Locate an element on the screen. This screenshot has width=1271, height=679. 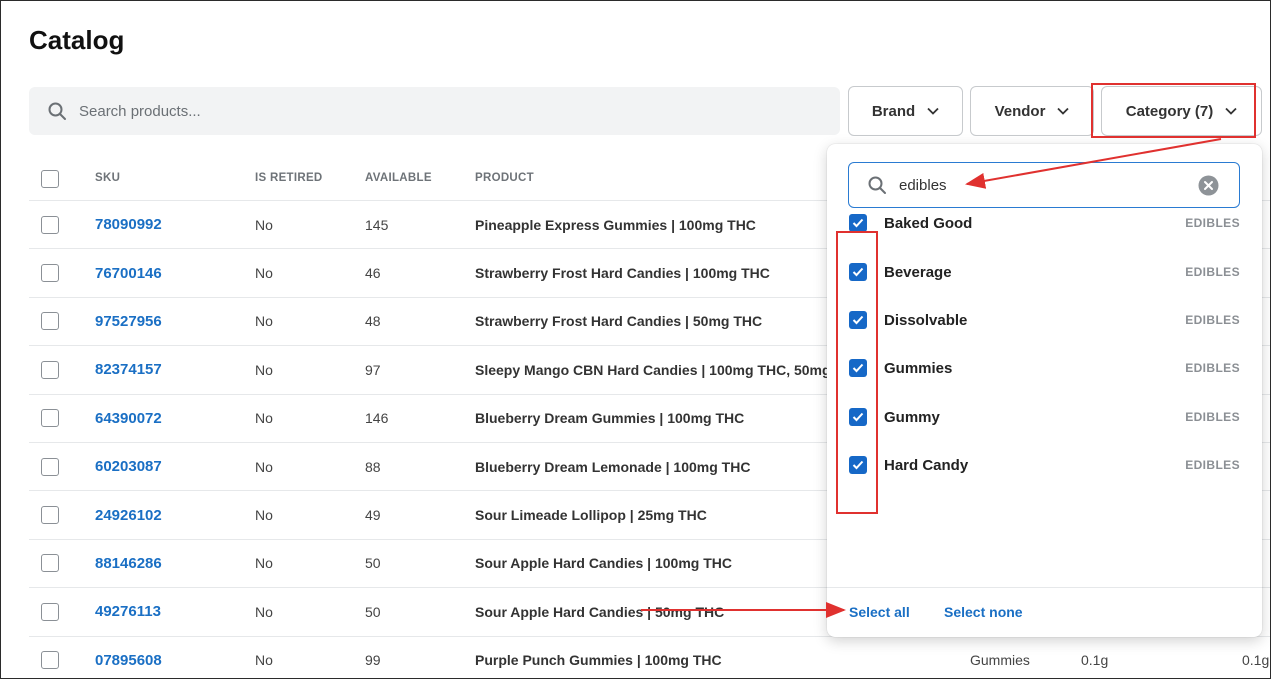
vendor-filter-label: Vendor is located at coordinates (1020, 111).